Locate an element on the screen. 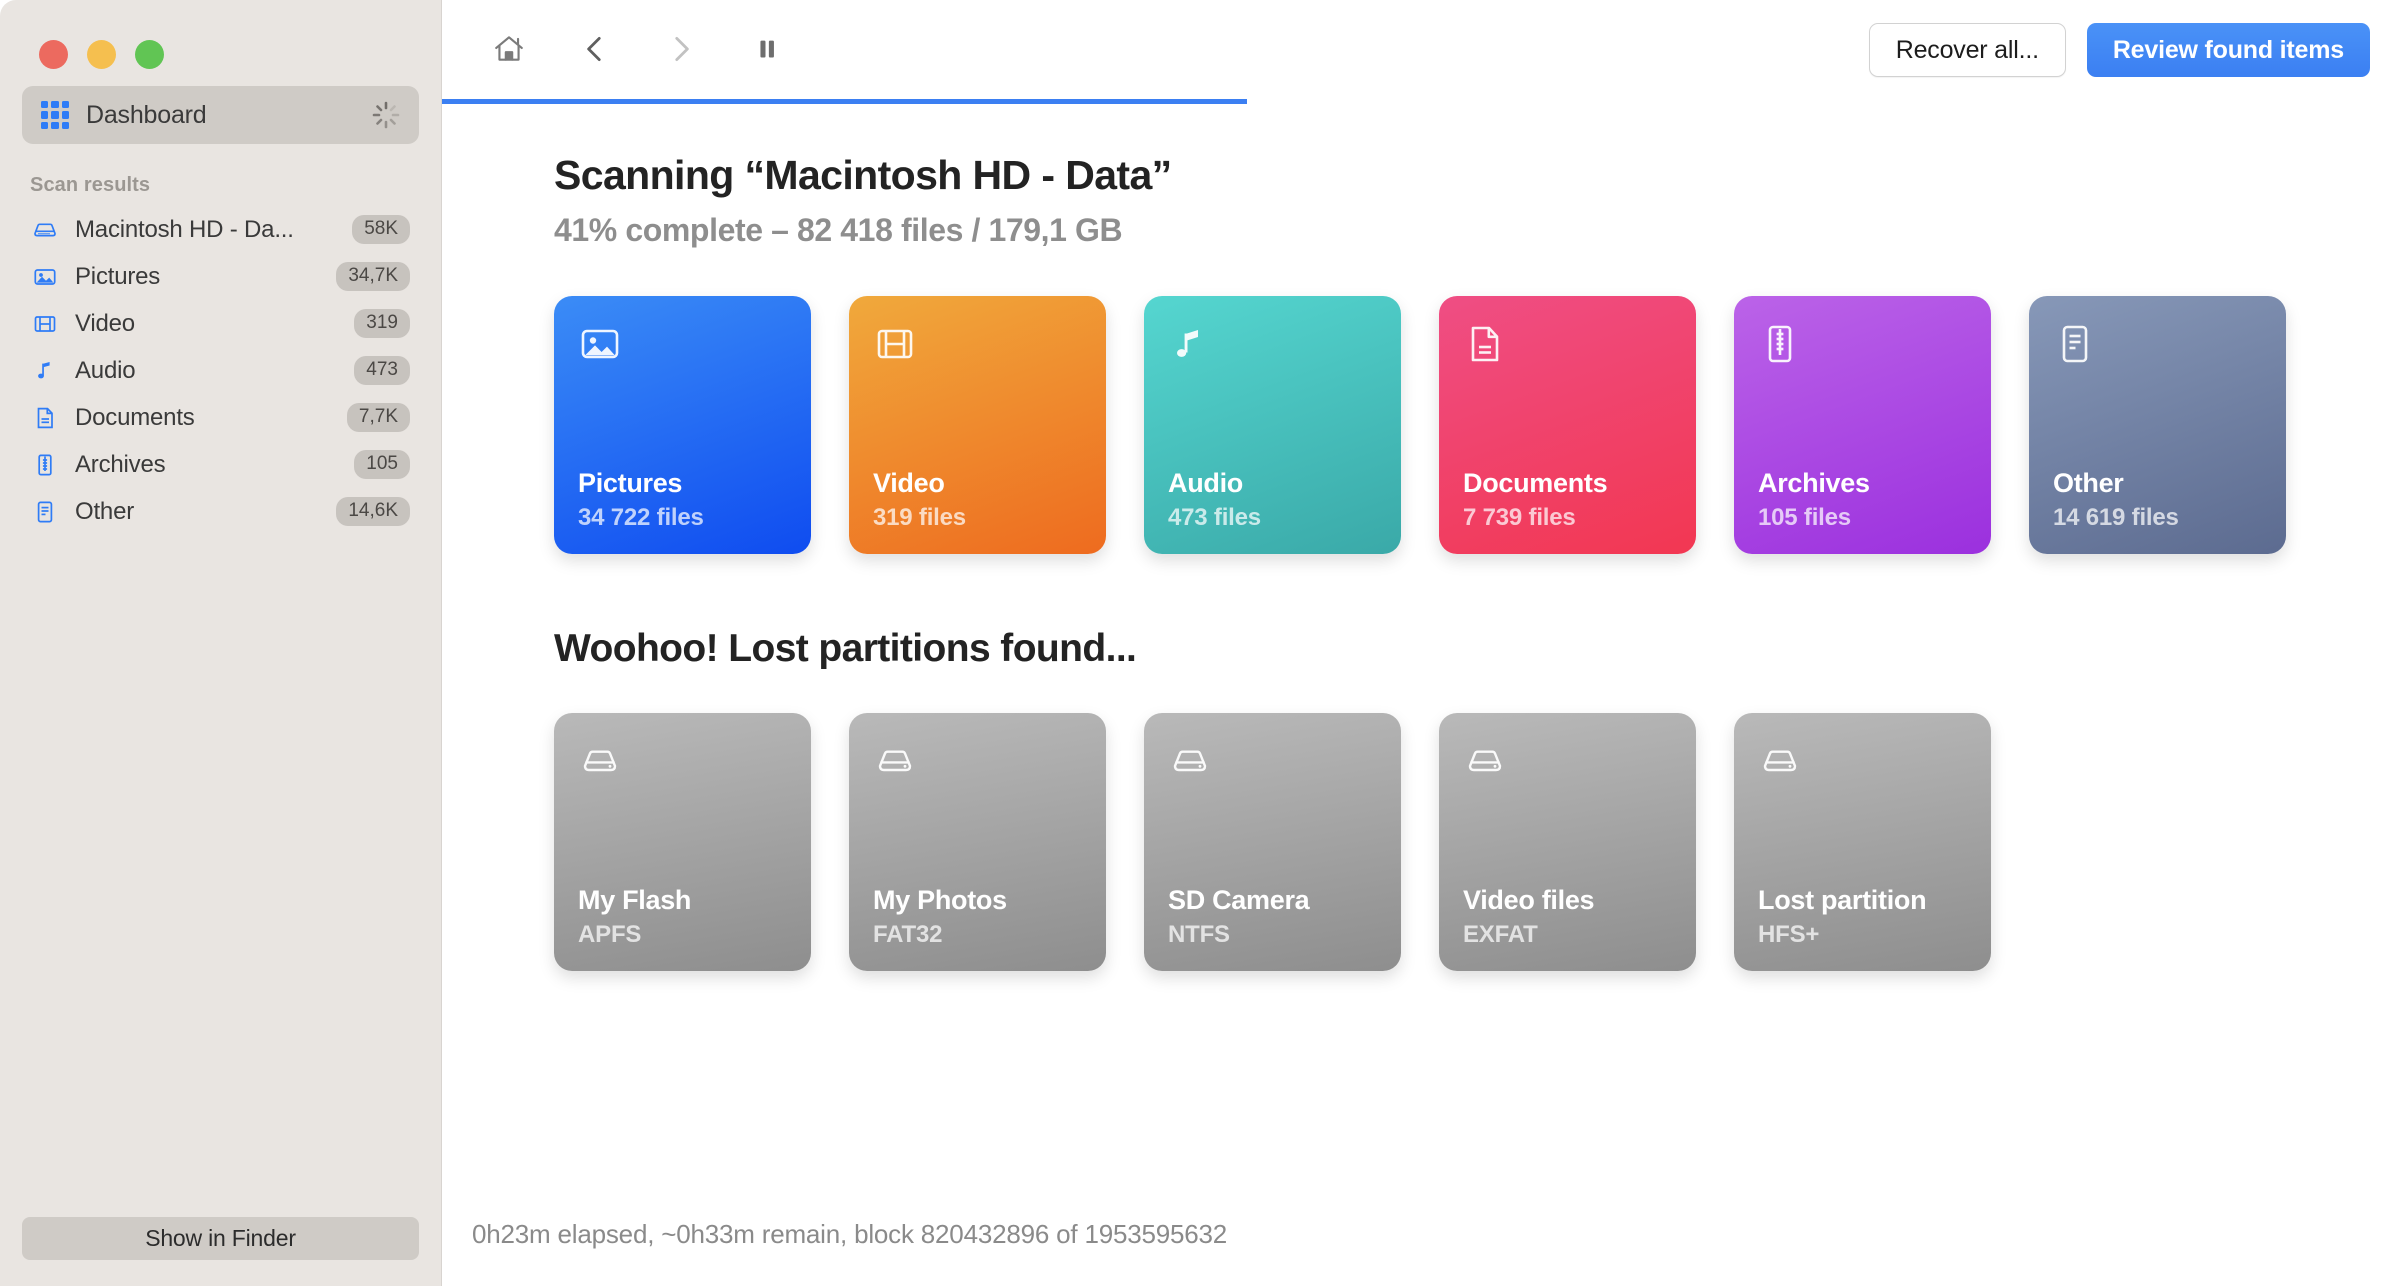 The width and height of the screenshot is (2406, 1286). file-card-title: Documents is located at coordinates (1535, 483).